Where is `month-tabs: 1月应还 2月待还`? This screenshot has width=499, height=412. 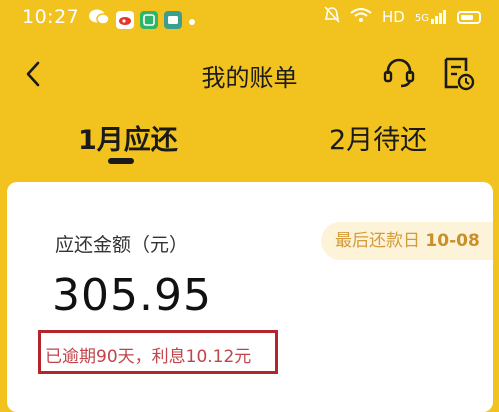
month-tabs: 1月应还 2月待还 is located at coordinates (249, 142).